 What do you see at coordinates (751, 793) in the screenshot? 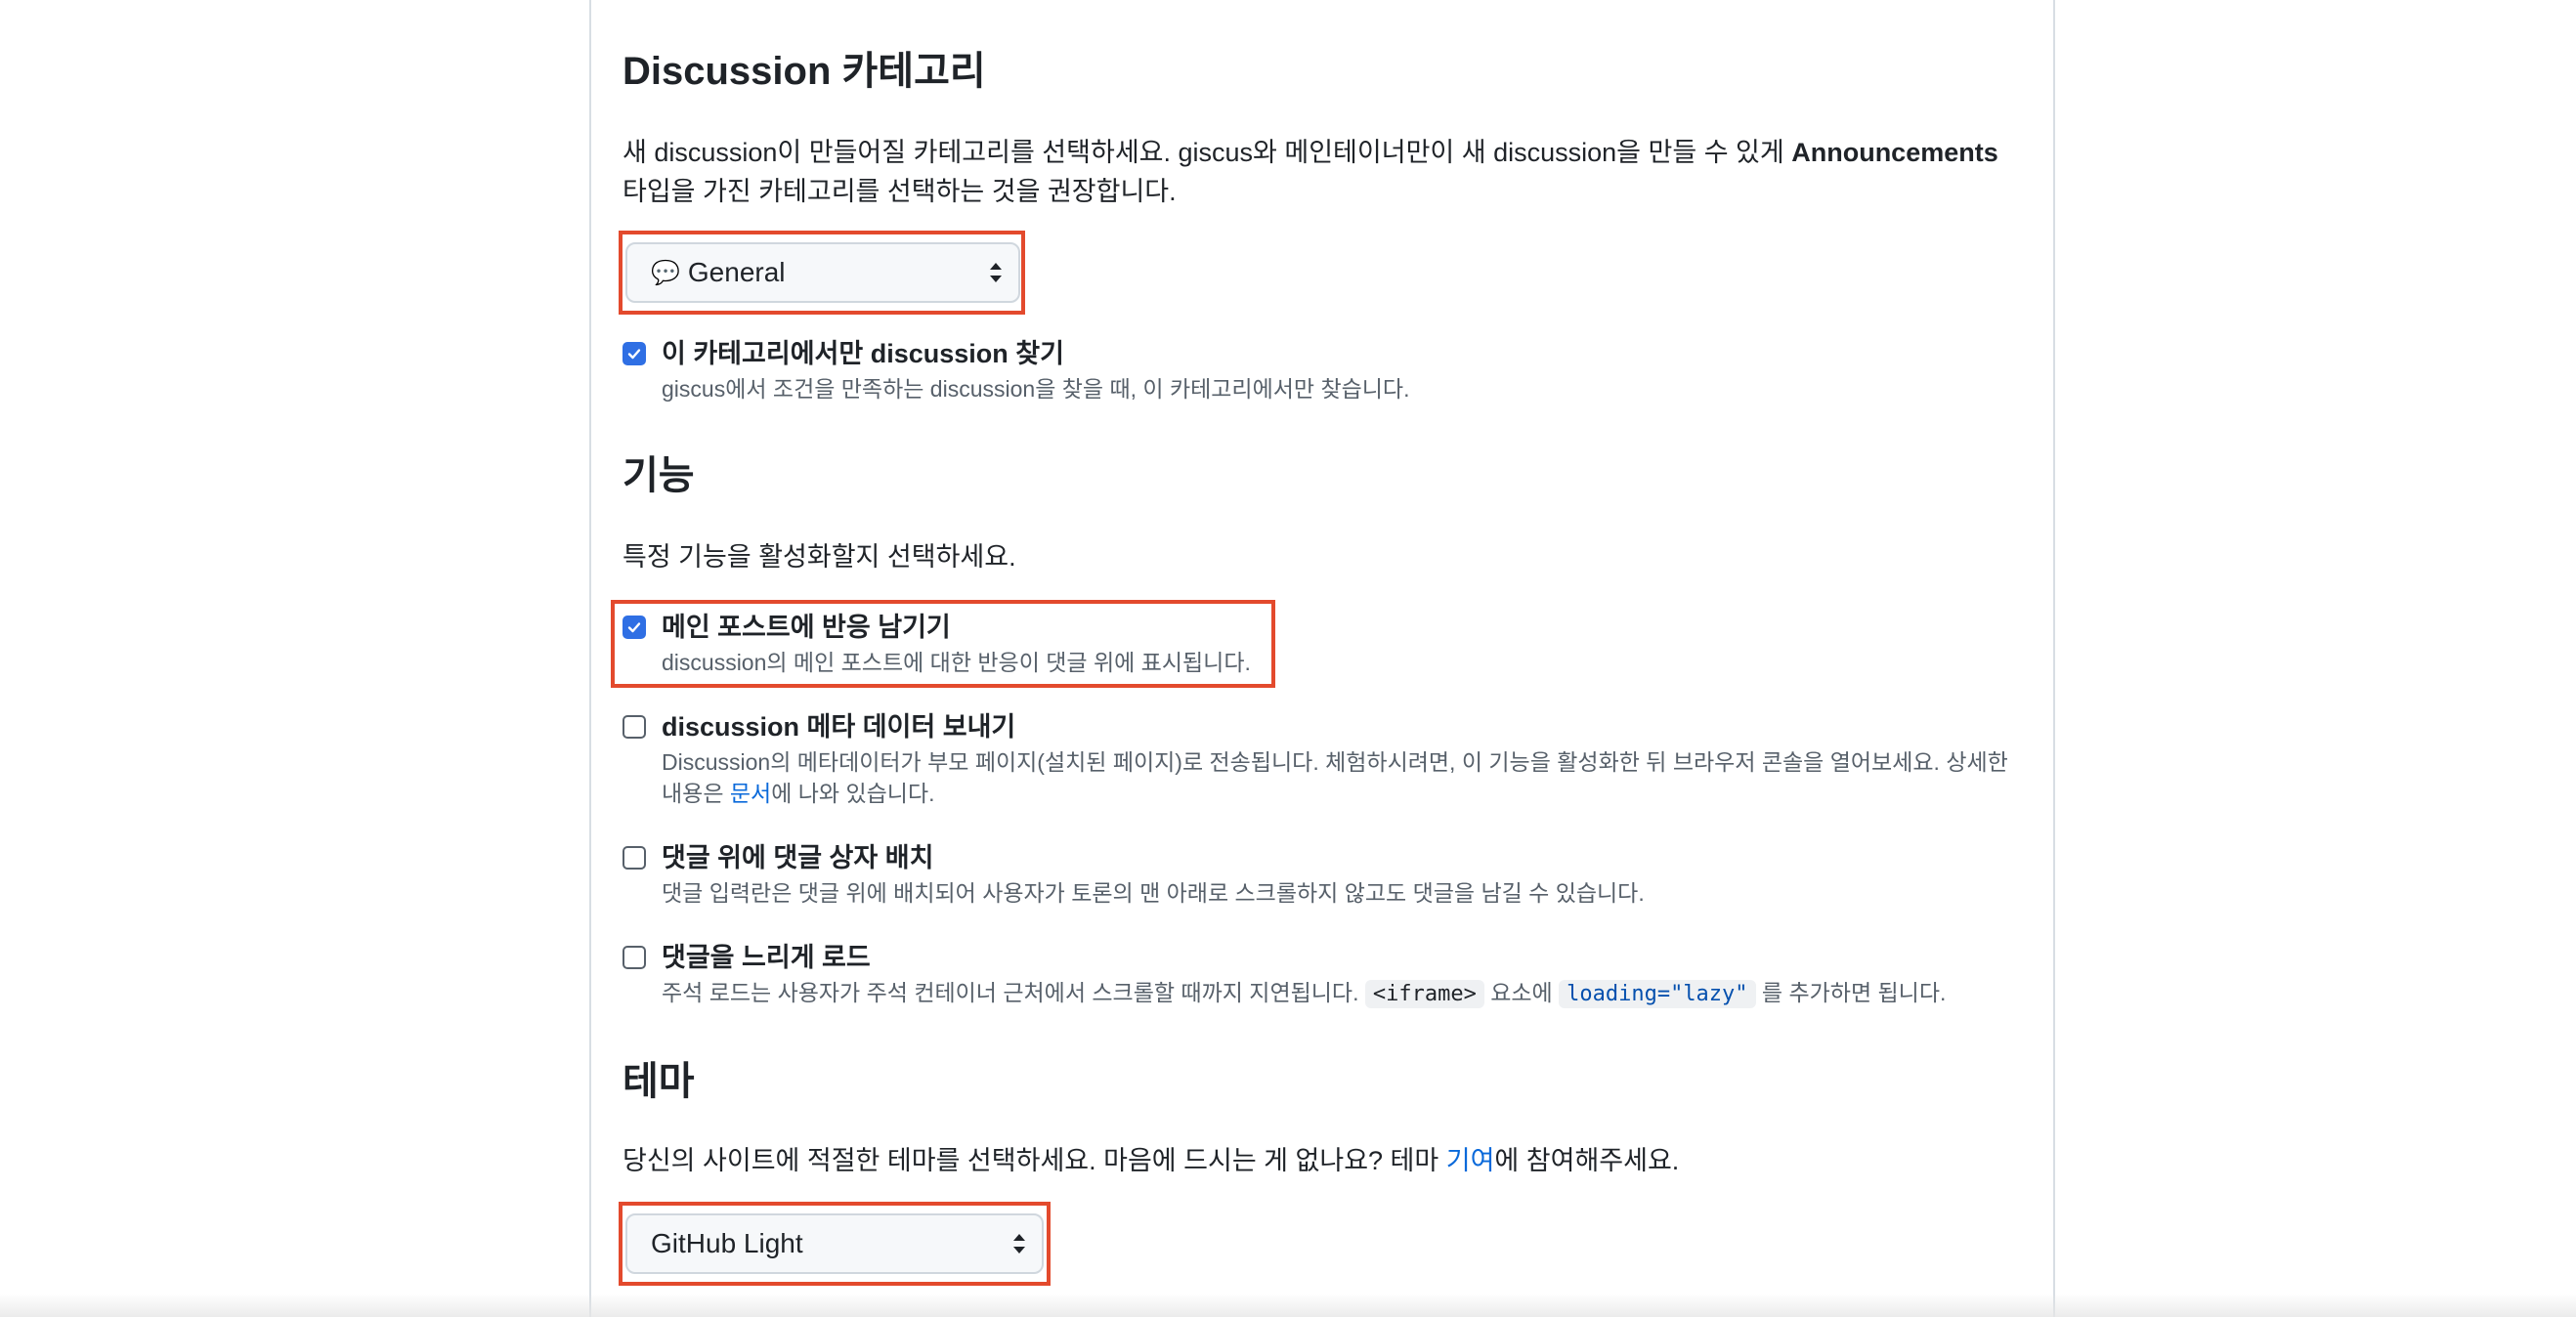
I see `docs-link: 문서` at bounding box center [751, 793].